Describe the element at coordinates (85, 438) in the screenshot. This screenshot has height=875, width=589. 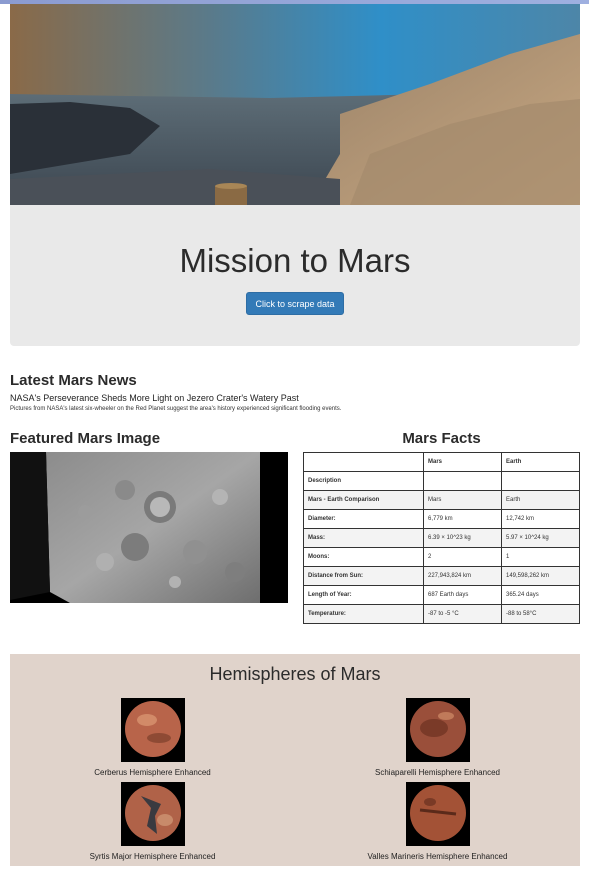
I see `featured-image-heading: Featured Mars Image` at that location.